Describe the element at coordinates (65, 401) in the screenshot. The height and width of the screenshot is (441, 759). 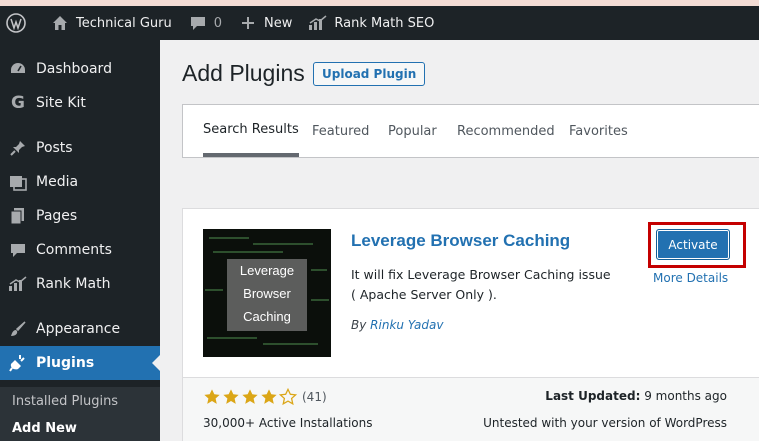
I see `submenu-item-installed-plugins: Installed Plugins` at that location.